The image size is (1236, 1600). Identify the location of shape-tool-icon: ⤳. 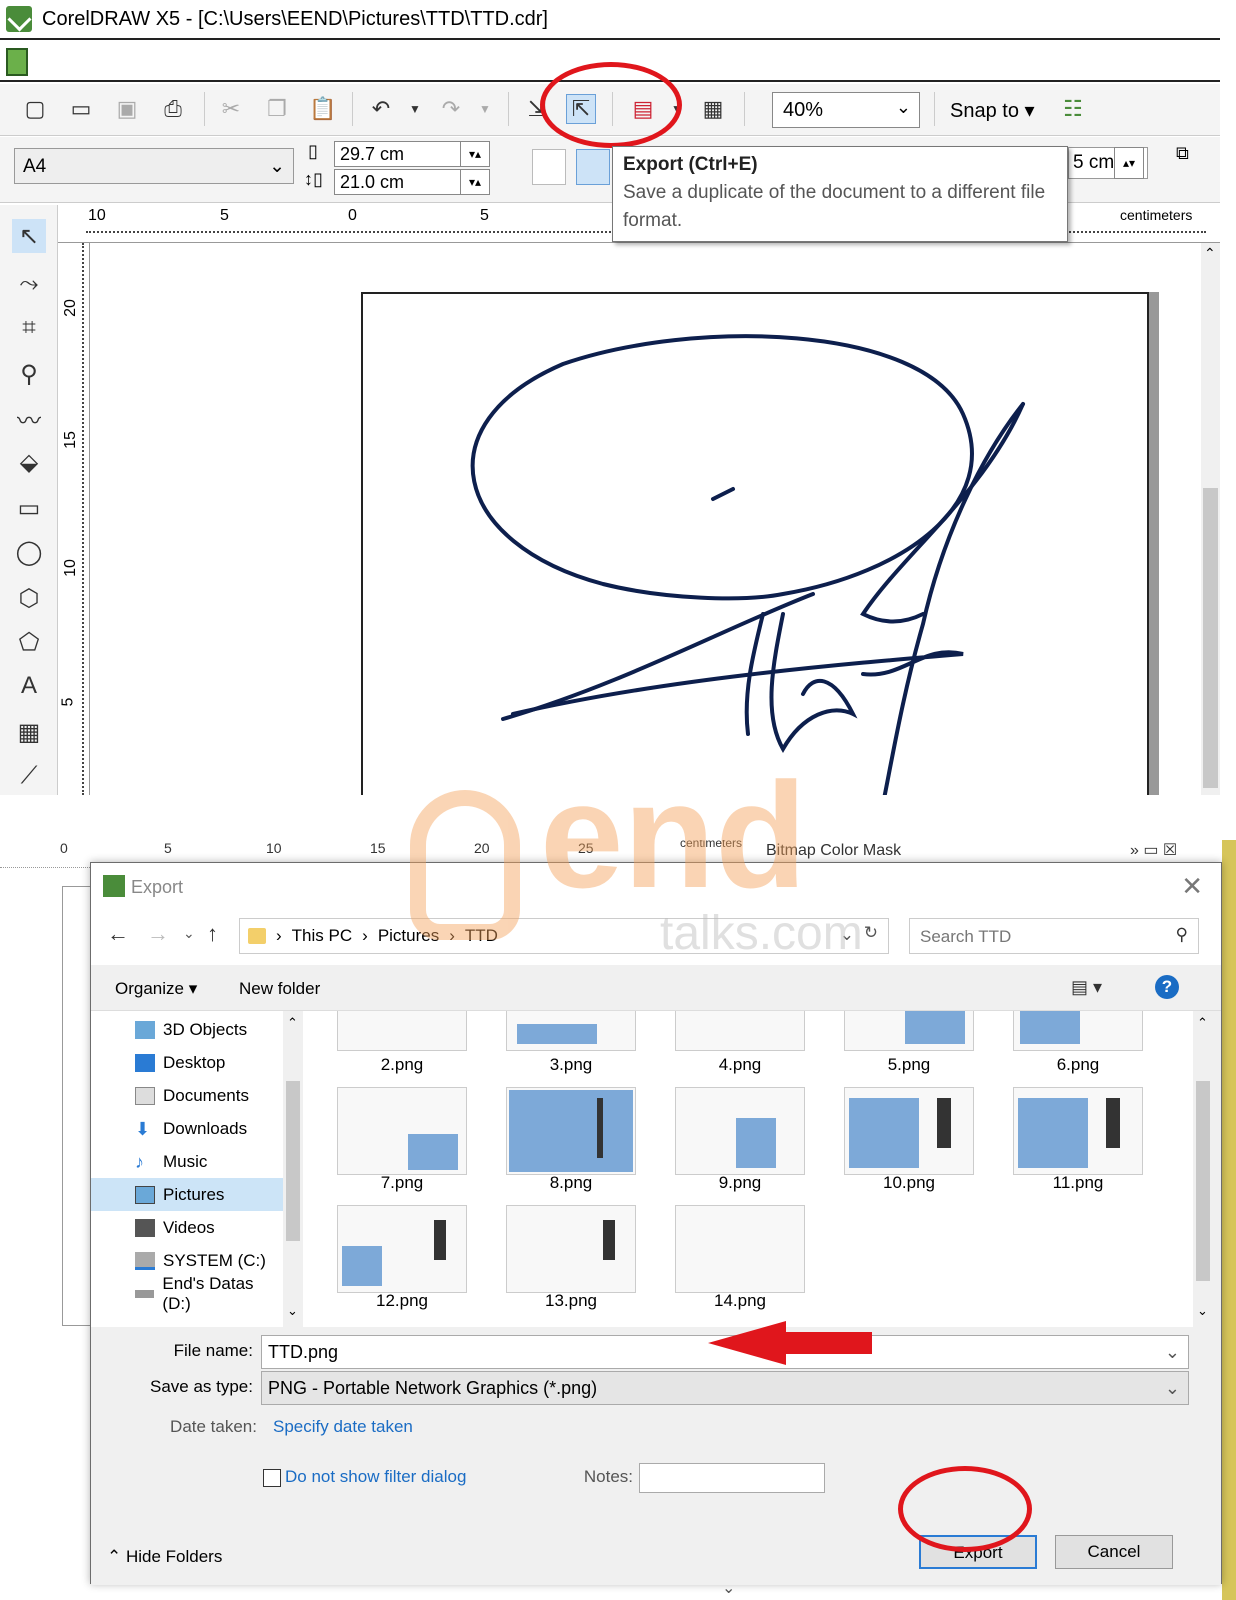
(29, 284).